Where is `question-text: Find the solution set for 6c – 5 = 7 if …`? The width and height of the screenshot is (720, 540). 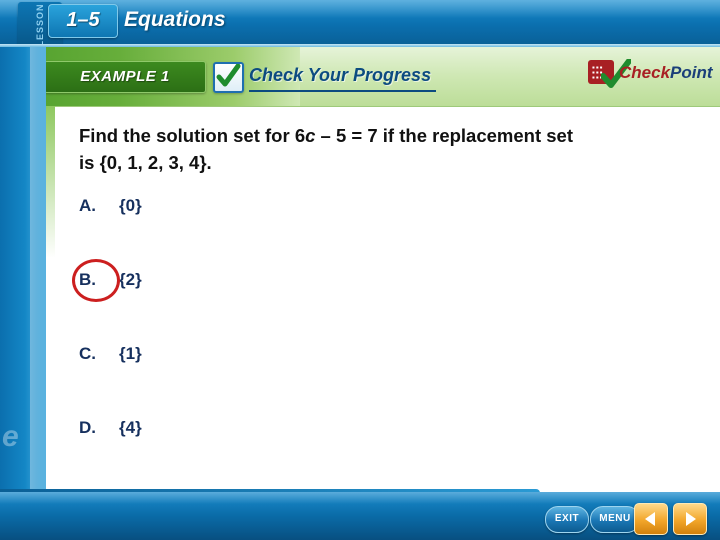 question-text: Find the solution set for 6c – 5 = 7 if … is located at coordinates (329, 149).